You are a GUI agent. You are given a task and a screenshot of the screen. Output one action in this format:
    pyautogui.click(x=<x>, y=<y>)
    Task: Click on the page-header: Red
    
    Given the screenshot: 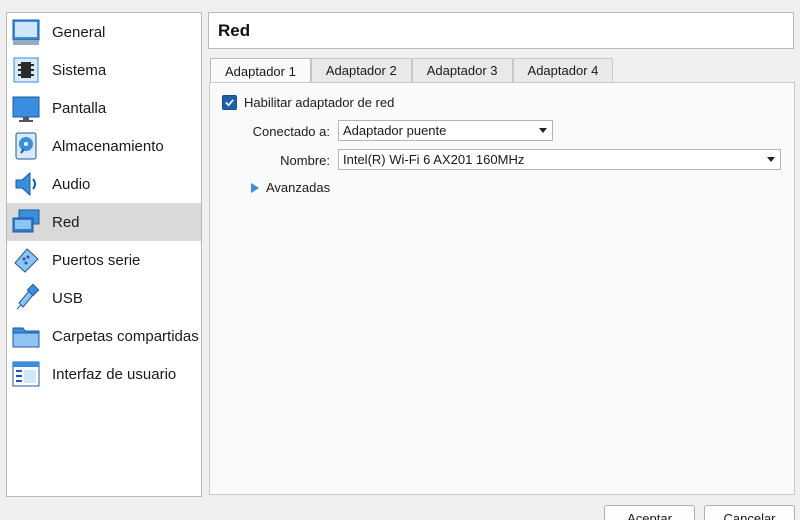 What is the action you would take?
    pyautogui.click(x=501, y=30)
    